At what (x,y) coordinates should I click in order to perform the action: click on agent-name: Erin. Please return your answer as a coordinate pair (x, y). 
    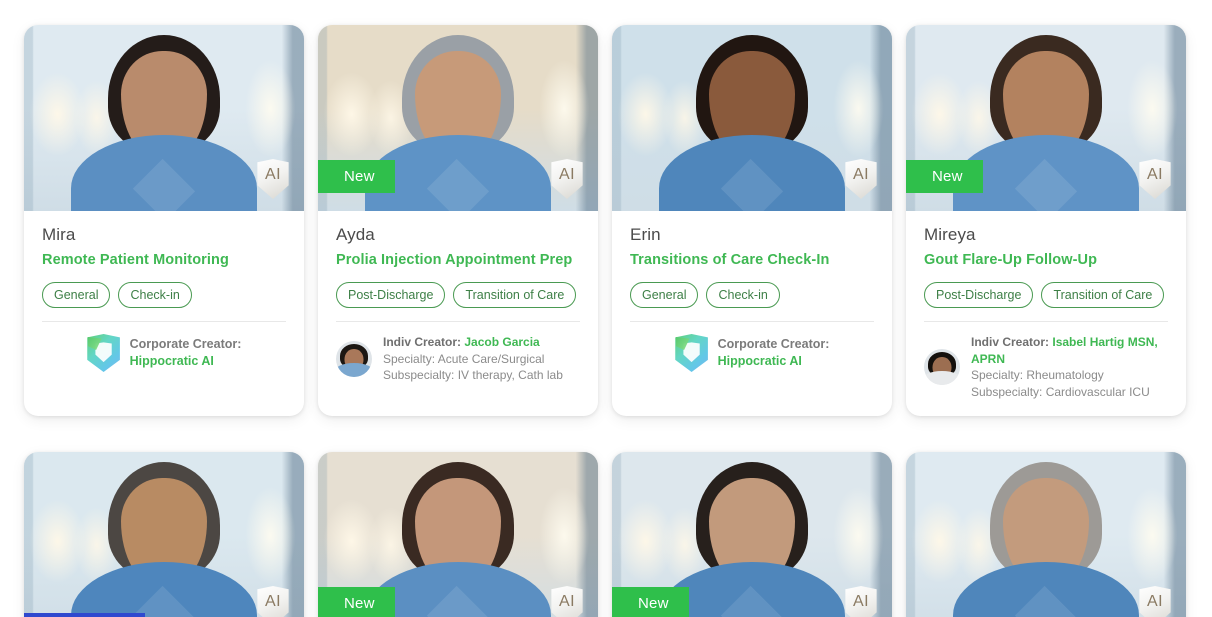
    Looking at the image, I should click on (645, 234).